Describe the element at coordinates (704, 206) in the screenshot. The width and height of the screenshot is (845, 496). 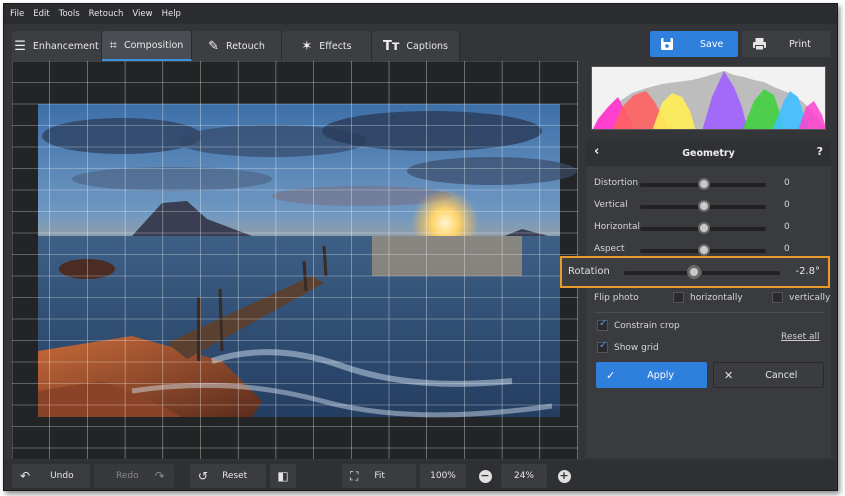
I see `vertical-thumb` at that location.